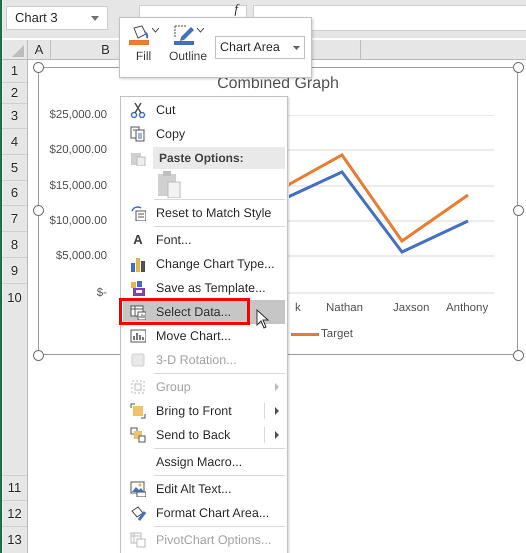  I want to click on section-heading: Paste Options:, so click(219, 158).